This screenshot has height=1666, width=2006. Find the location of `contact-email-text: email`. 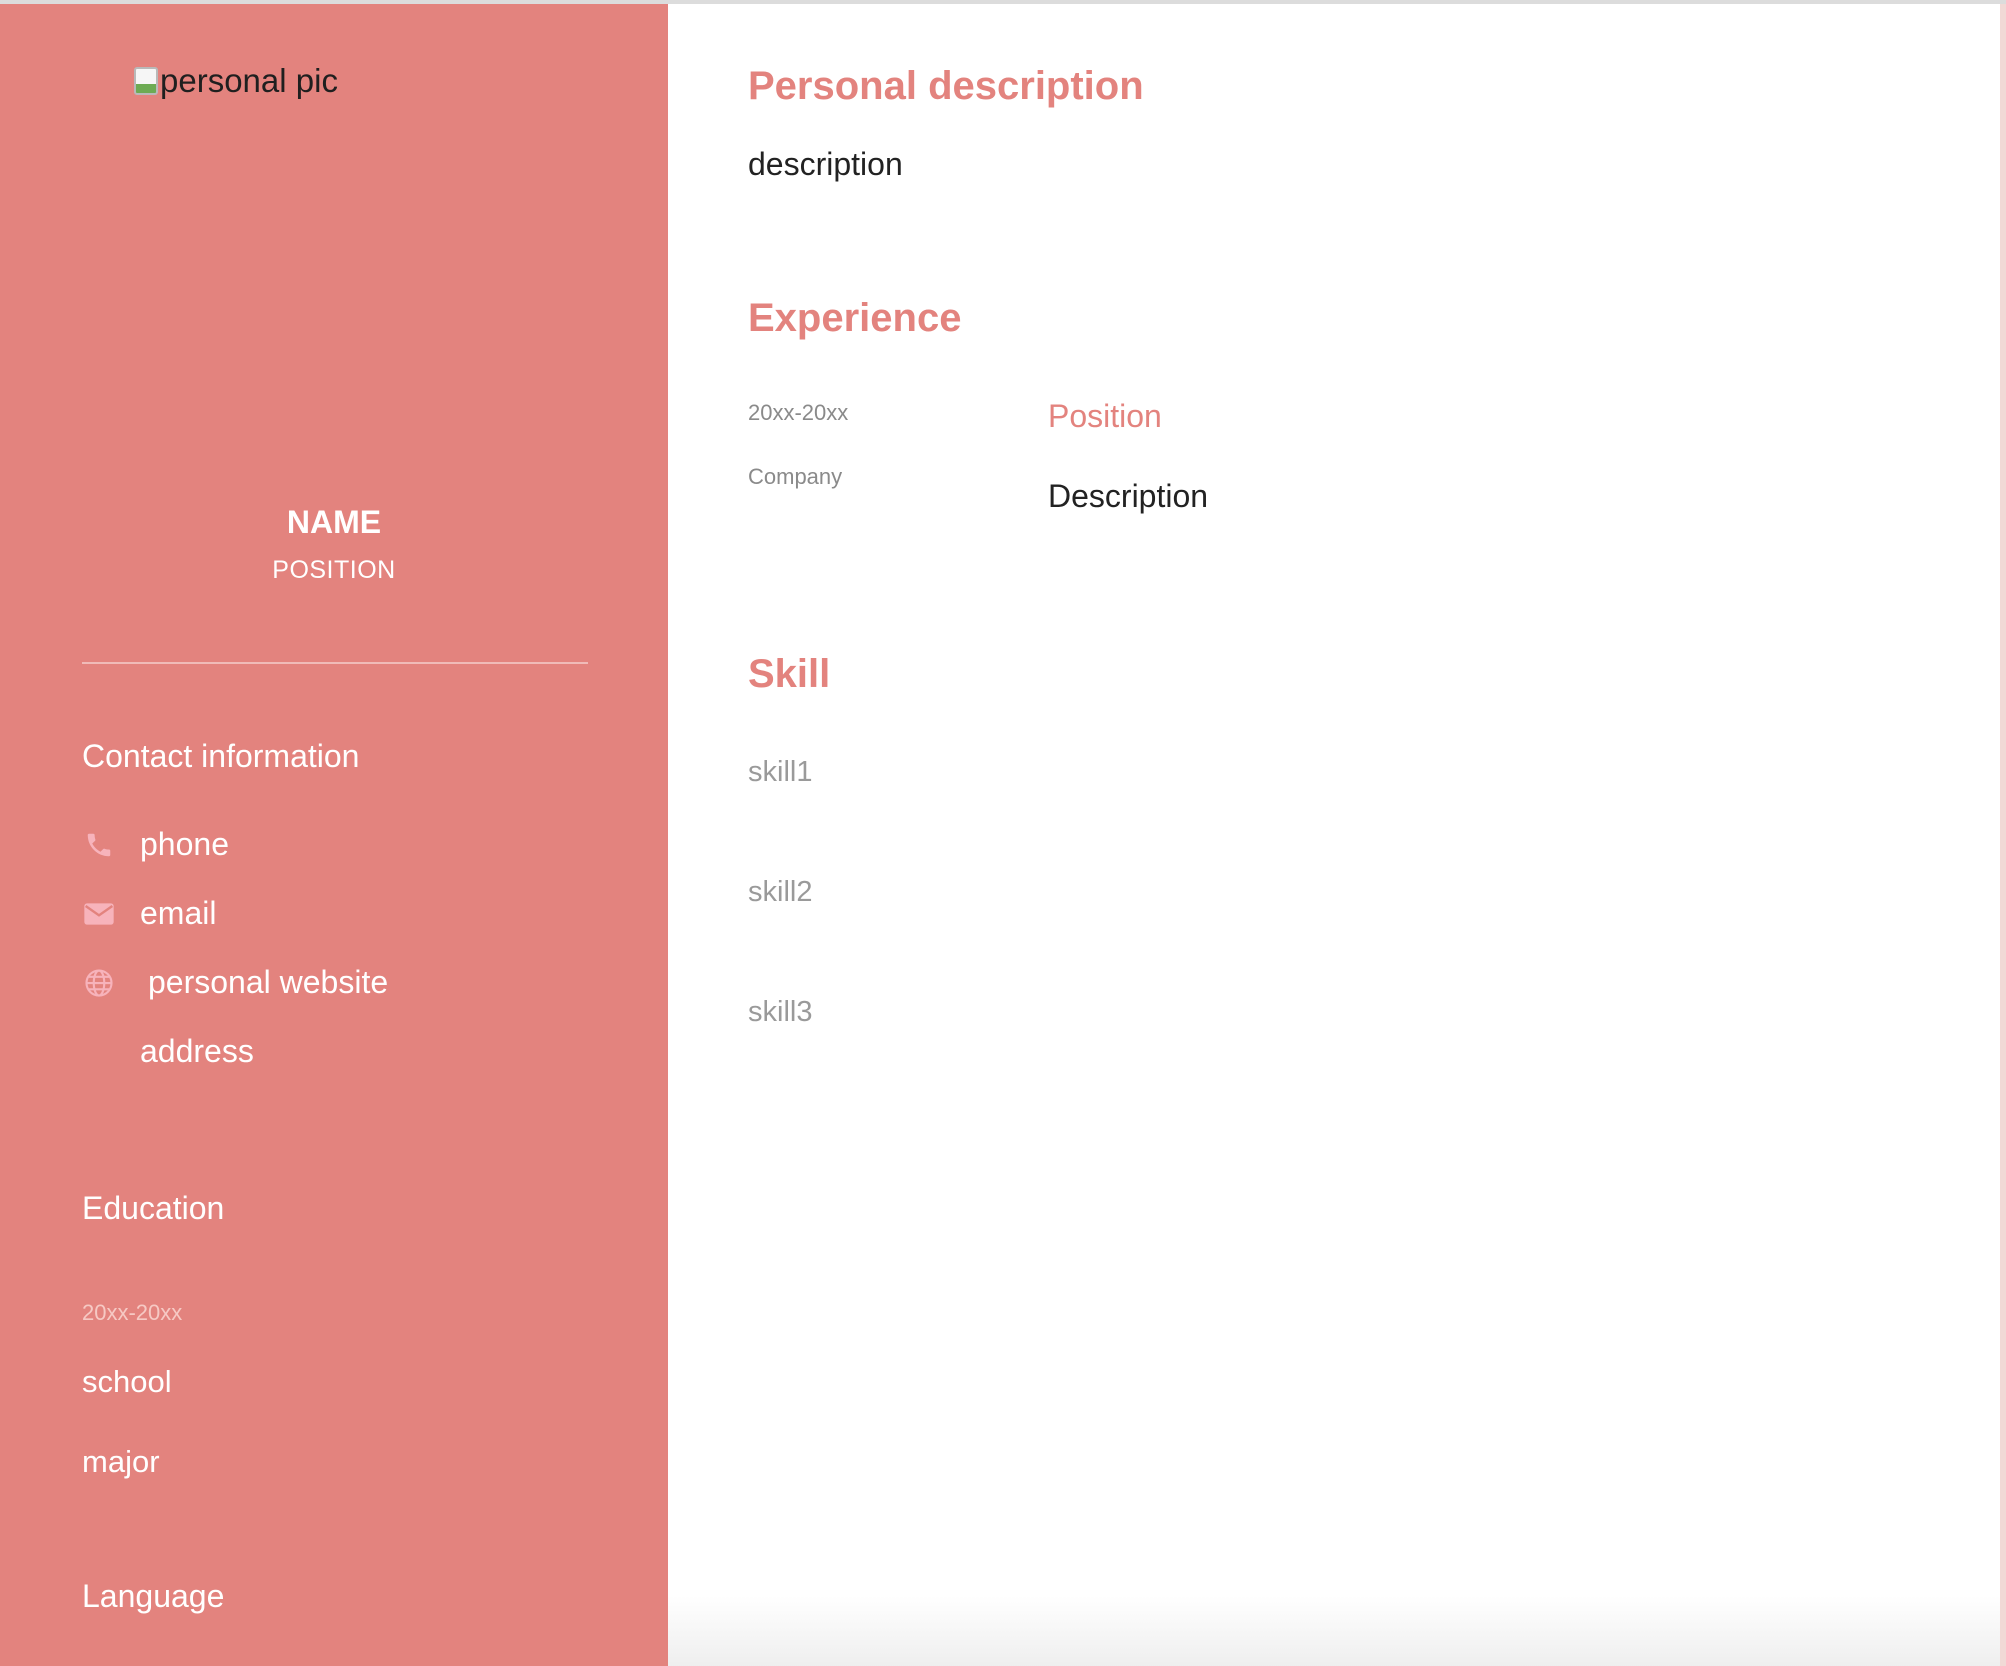

contact-email-text: email is located at coordinates (178, 913).